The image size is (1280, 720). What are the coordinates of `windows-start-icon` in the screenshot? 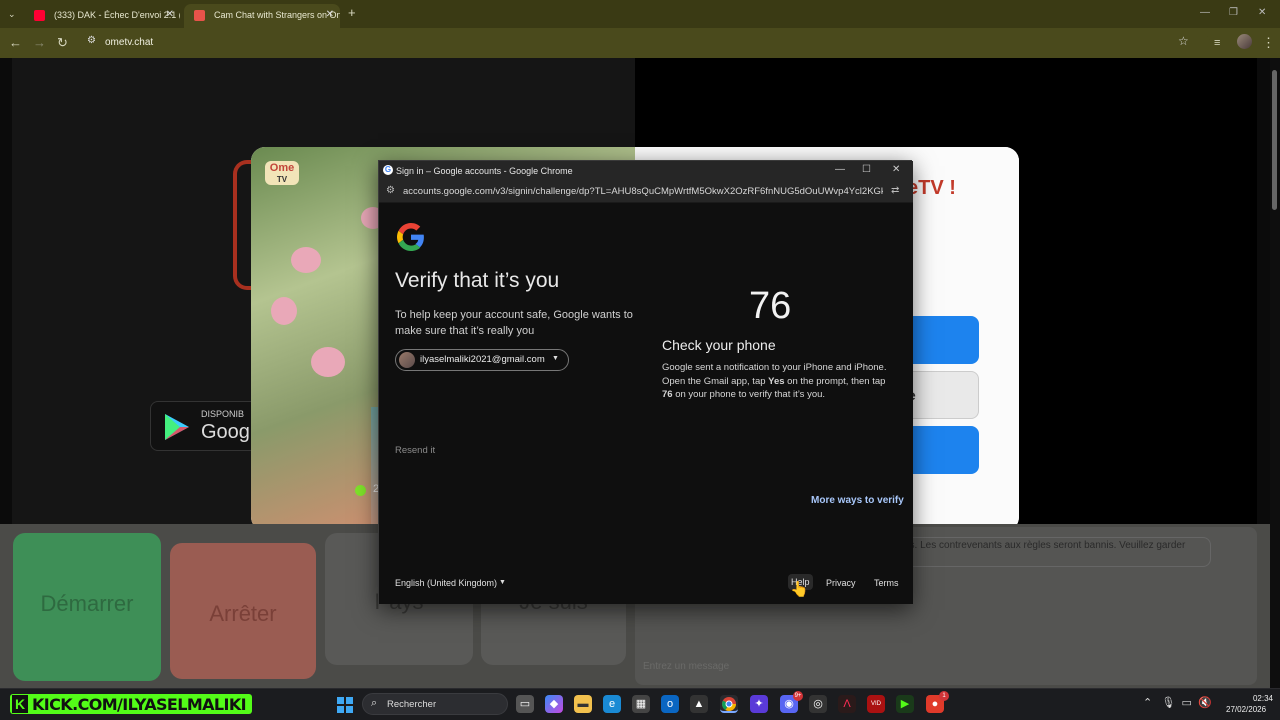 It's located at (345, 705).